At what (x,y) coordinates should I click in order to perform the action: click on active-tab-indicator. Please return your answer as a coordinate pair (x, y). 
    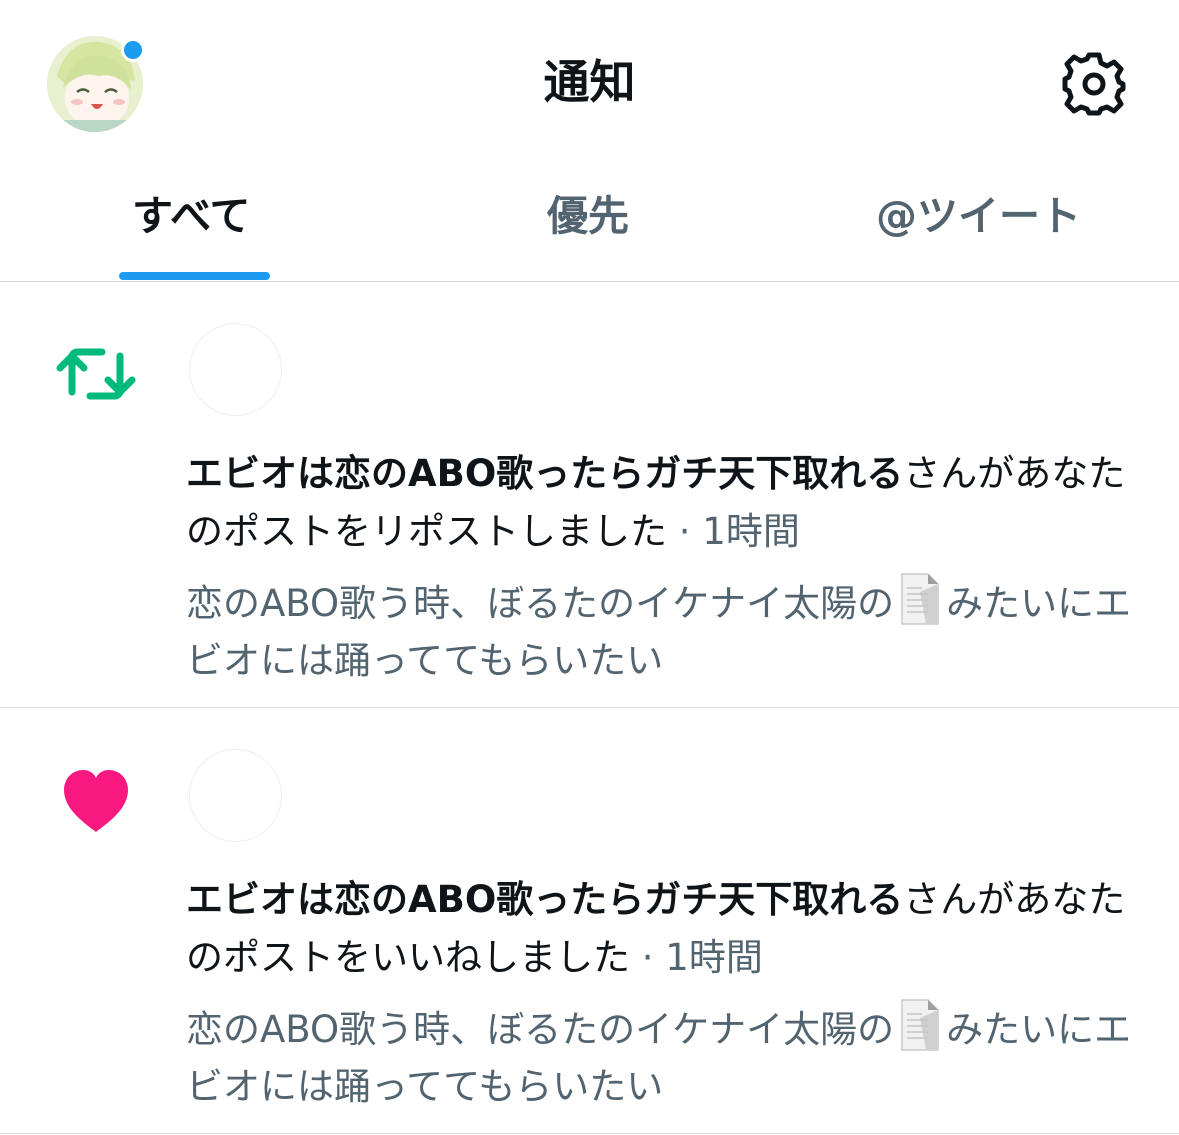
    Looking at the image, I should click on (194, 276).